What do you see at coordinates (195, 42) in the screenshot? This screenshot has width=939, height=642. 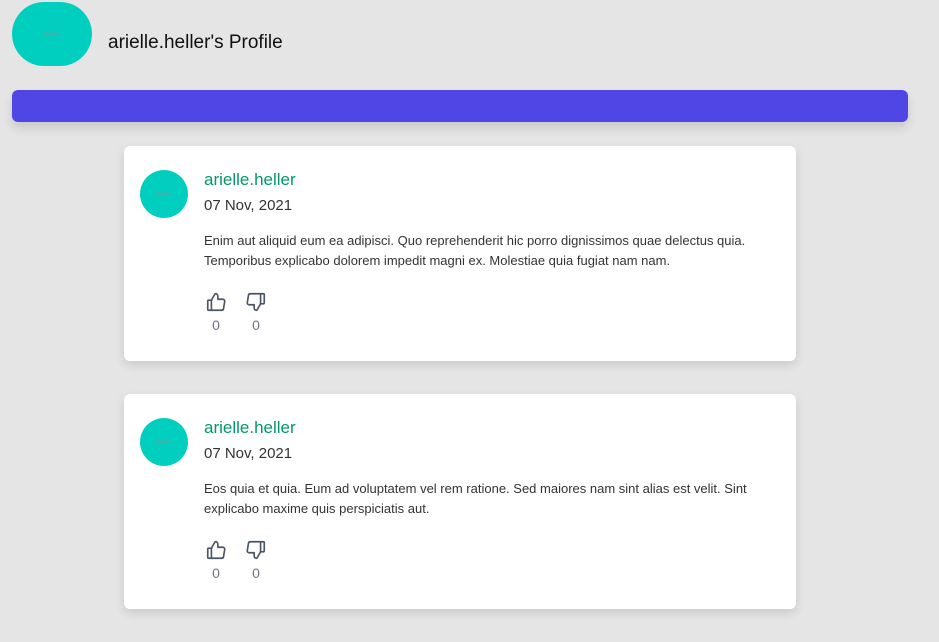 I see `profile-title: arielle.heller's Profile` at bounding box center [195, 42].